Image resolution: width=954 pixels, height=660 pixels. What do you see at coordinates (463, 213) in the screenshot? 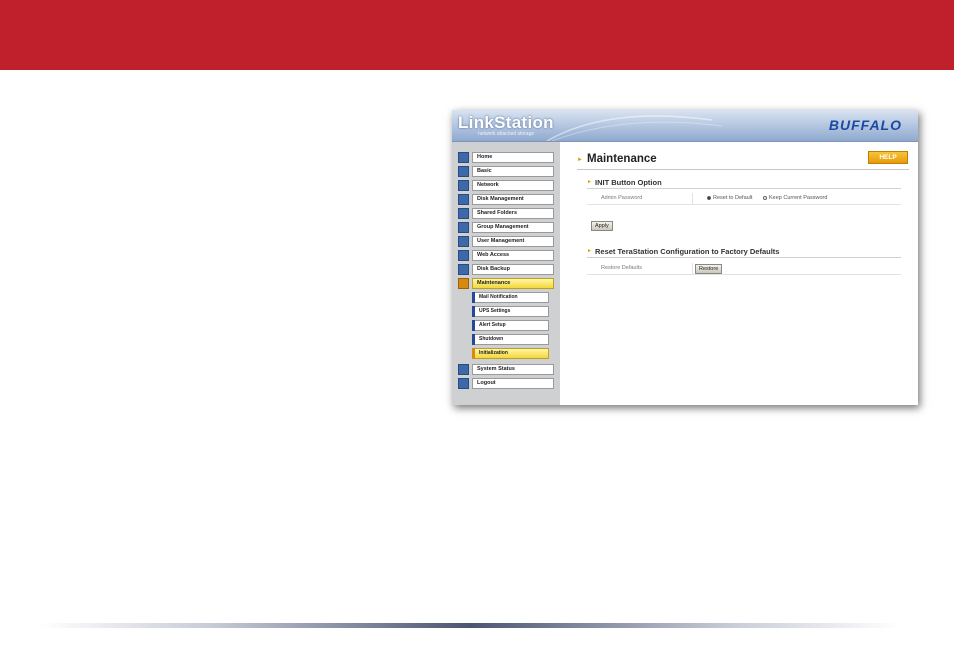
I see `shared-folders-icon` at bounding box center [463, 213].